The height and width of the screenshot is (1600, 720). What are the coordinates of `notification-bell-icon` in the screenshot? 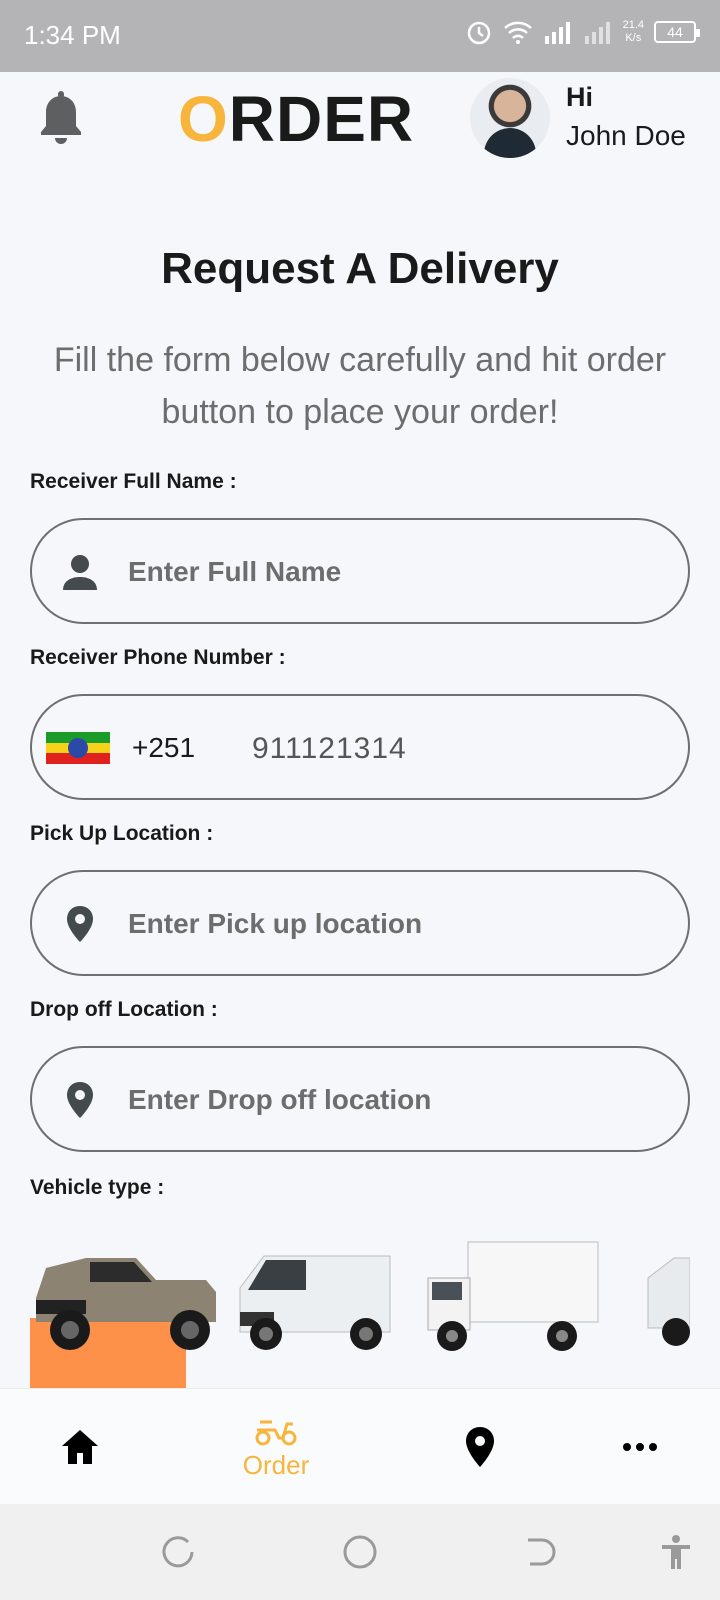 It's located at (61, 120).